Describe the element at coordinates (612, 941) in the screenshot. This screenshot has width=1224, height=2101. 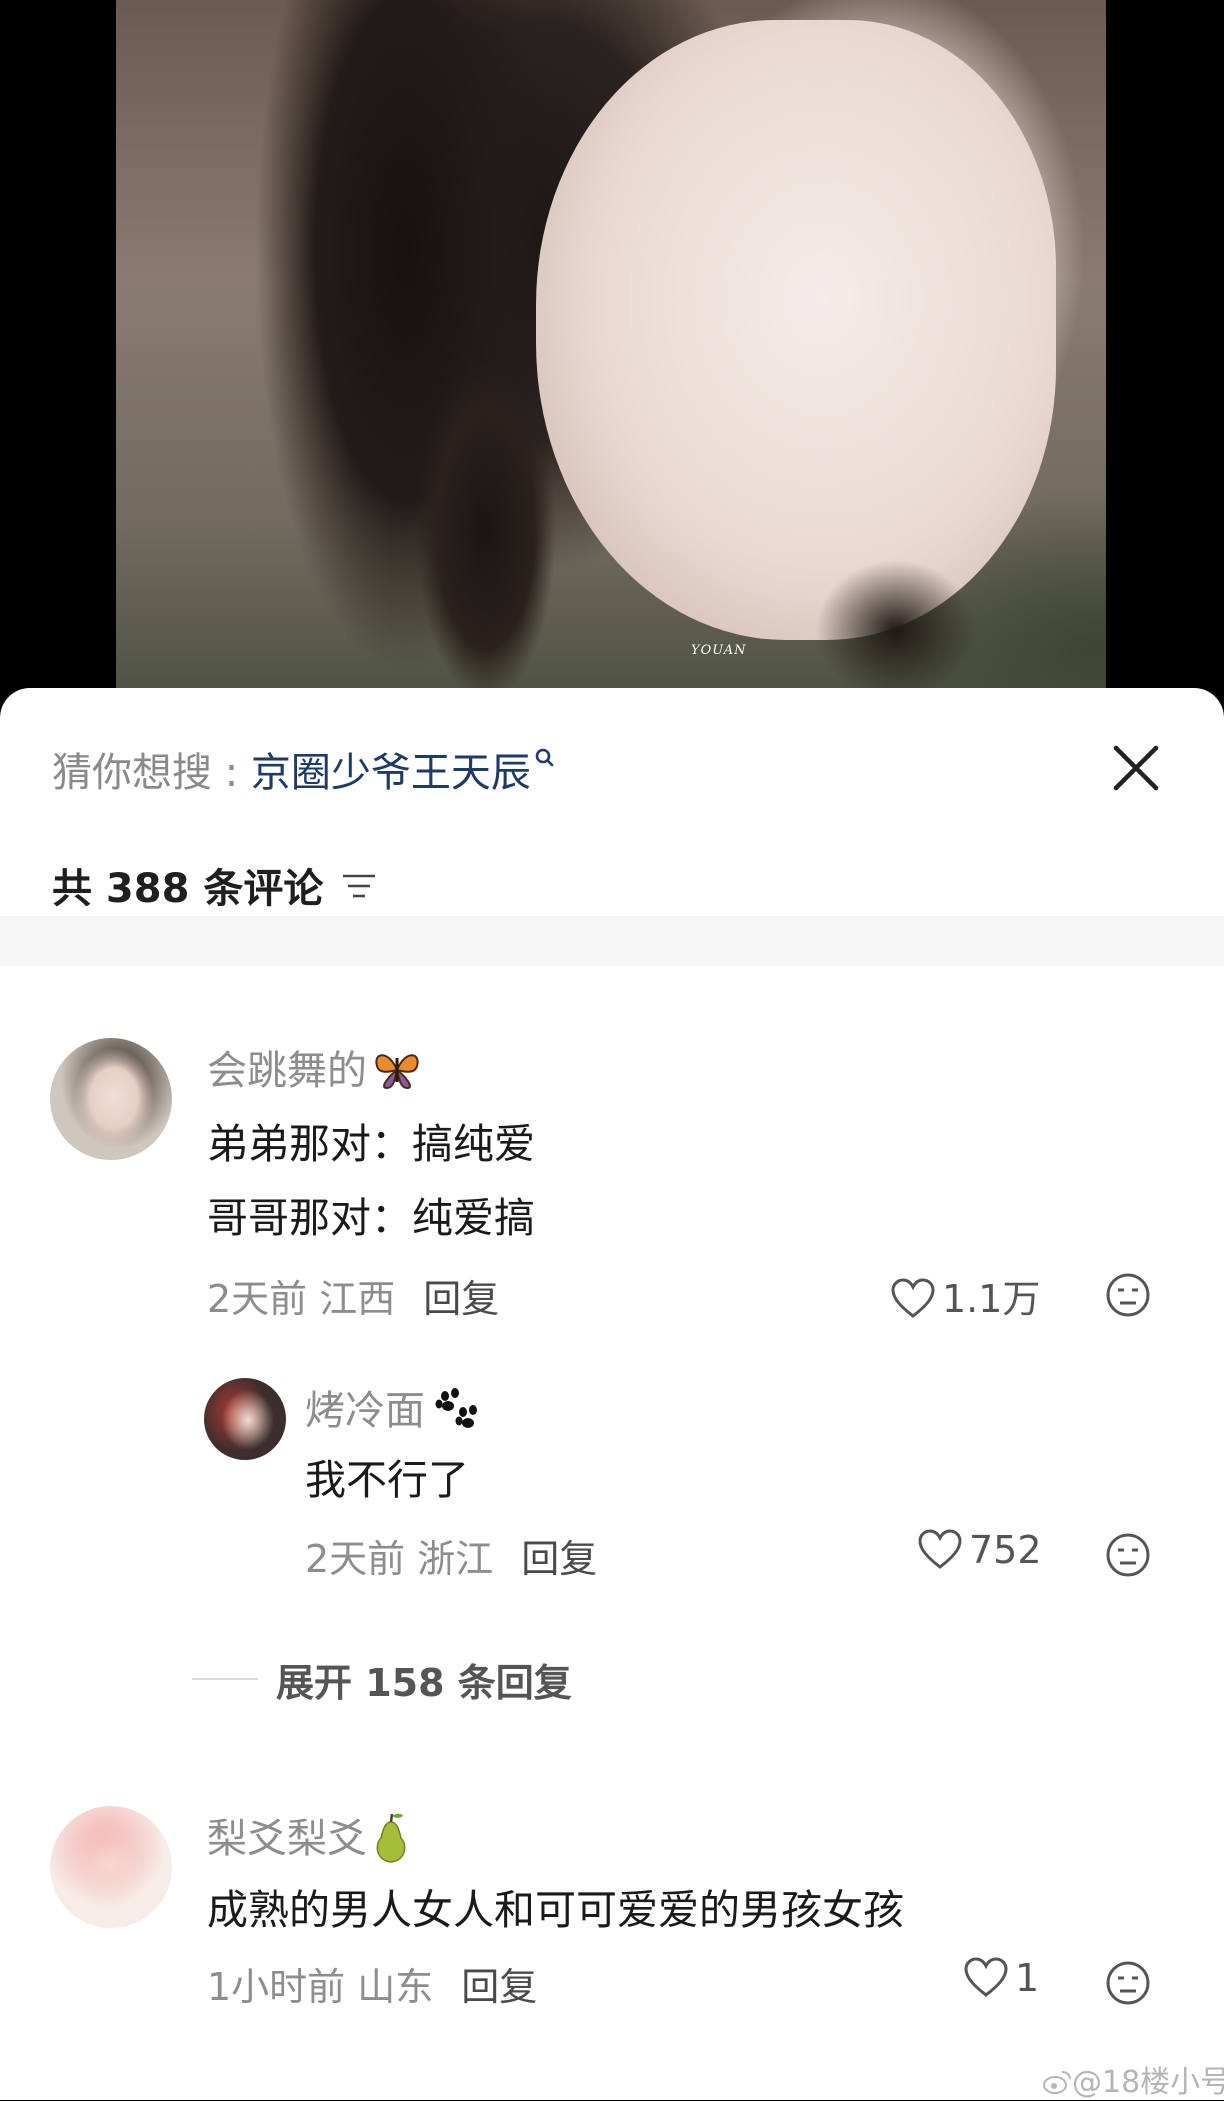
I see `section-divider` at that location.